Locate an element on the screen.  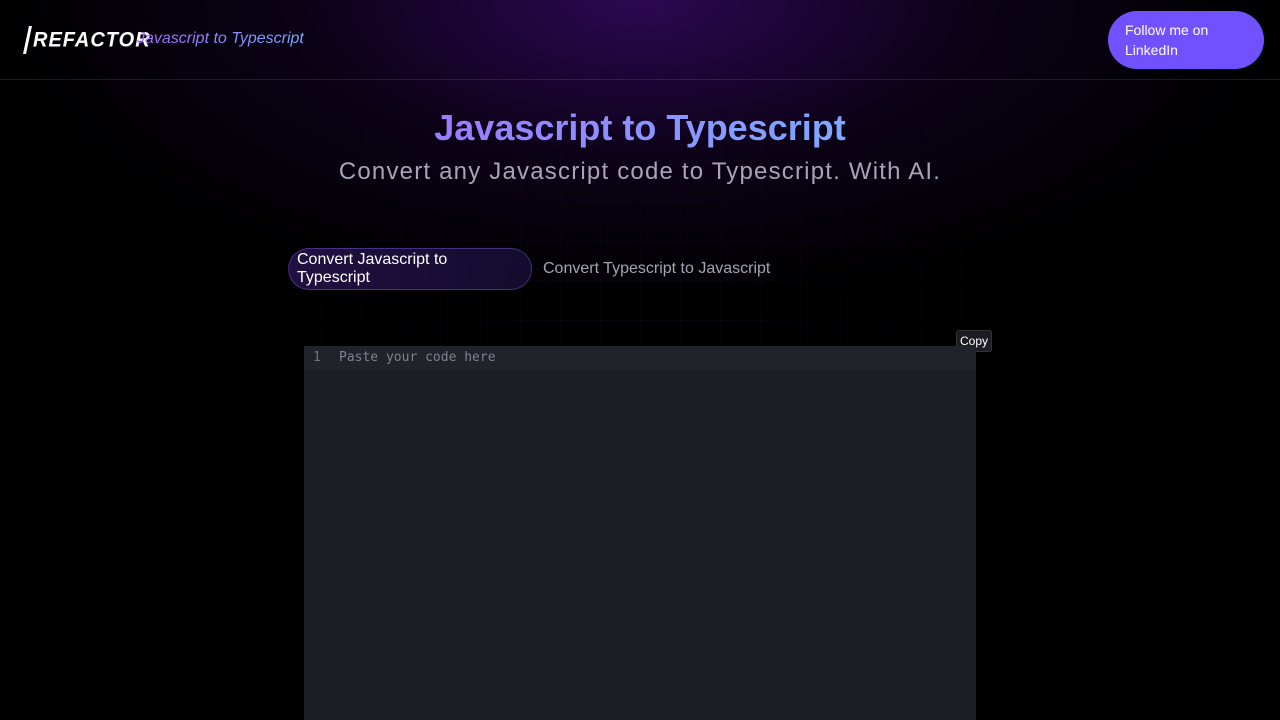
linkedin-follow-button: Follow me on LinkedIn is located at coordinates (1186, 40).